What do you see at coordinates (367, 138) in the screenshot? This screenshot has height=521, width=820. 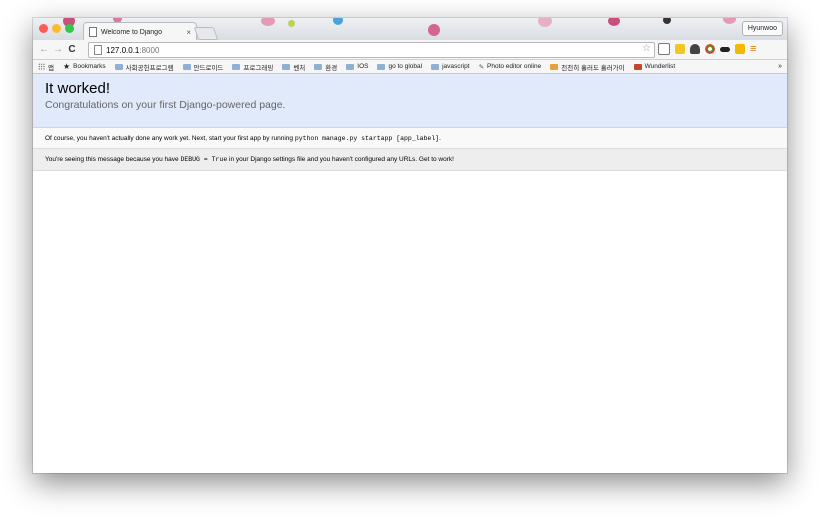 I see `startapp-command: python manage.py startapp [app_label]` at bounding box center [367, 138].